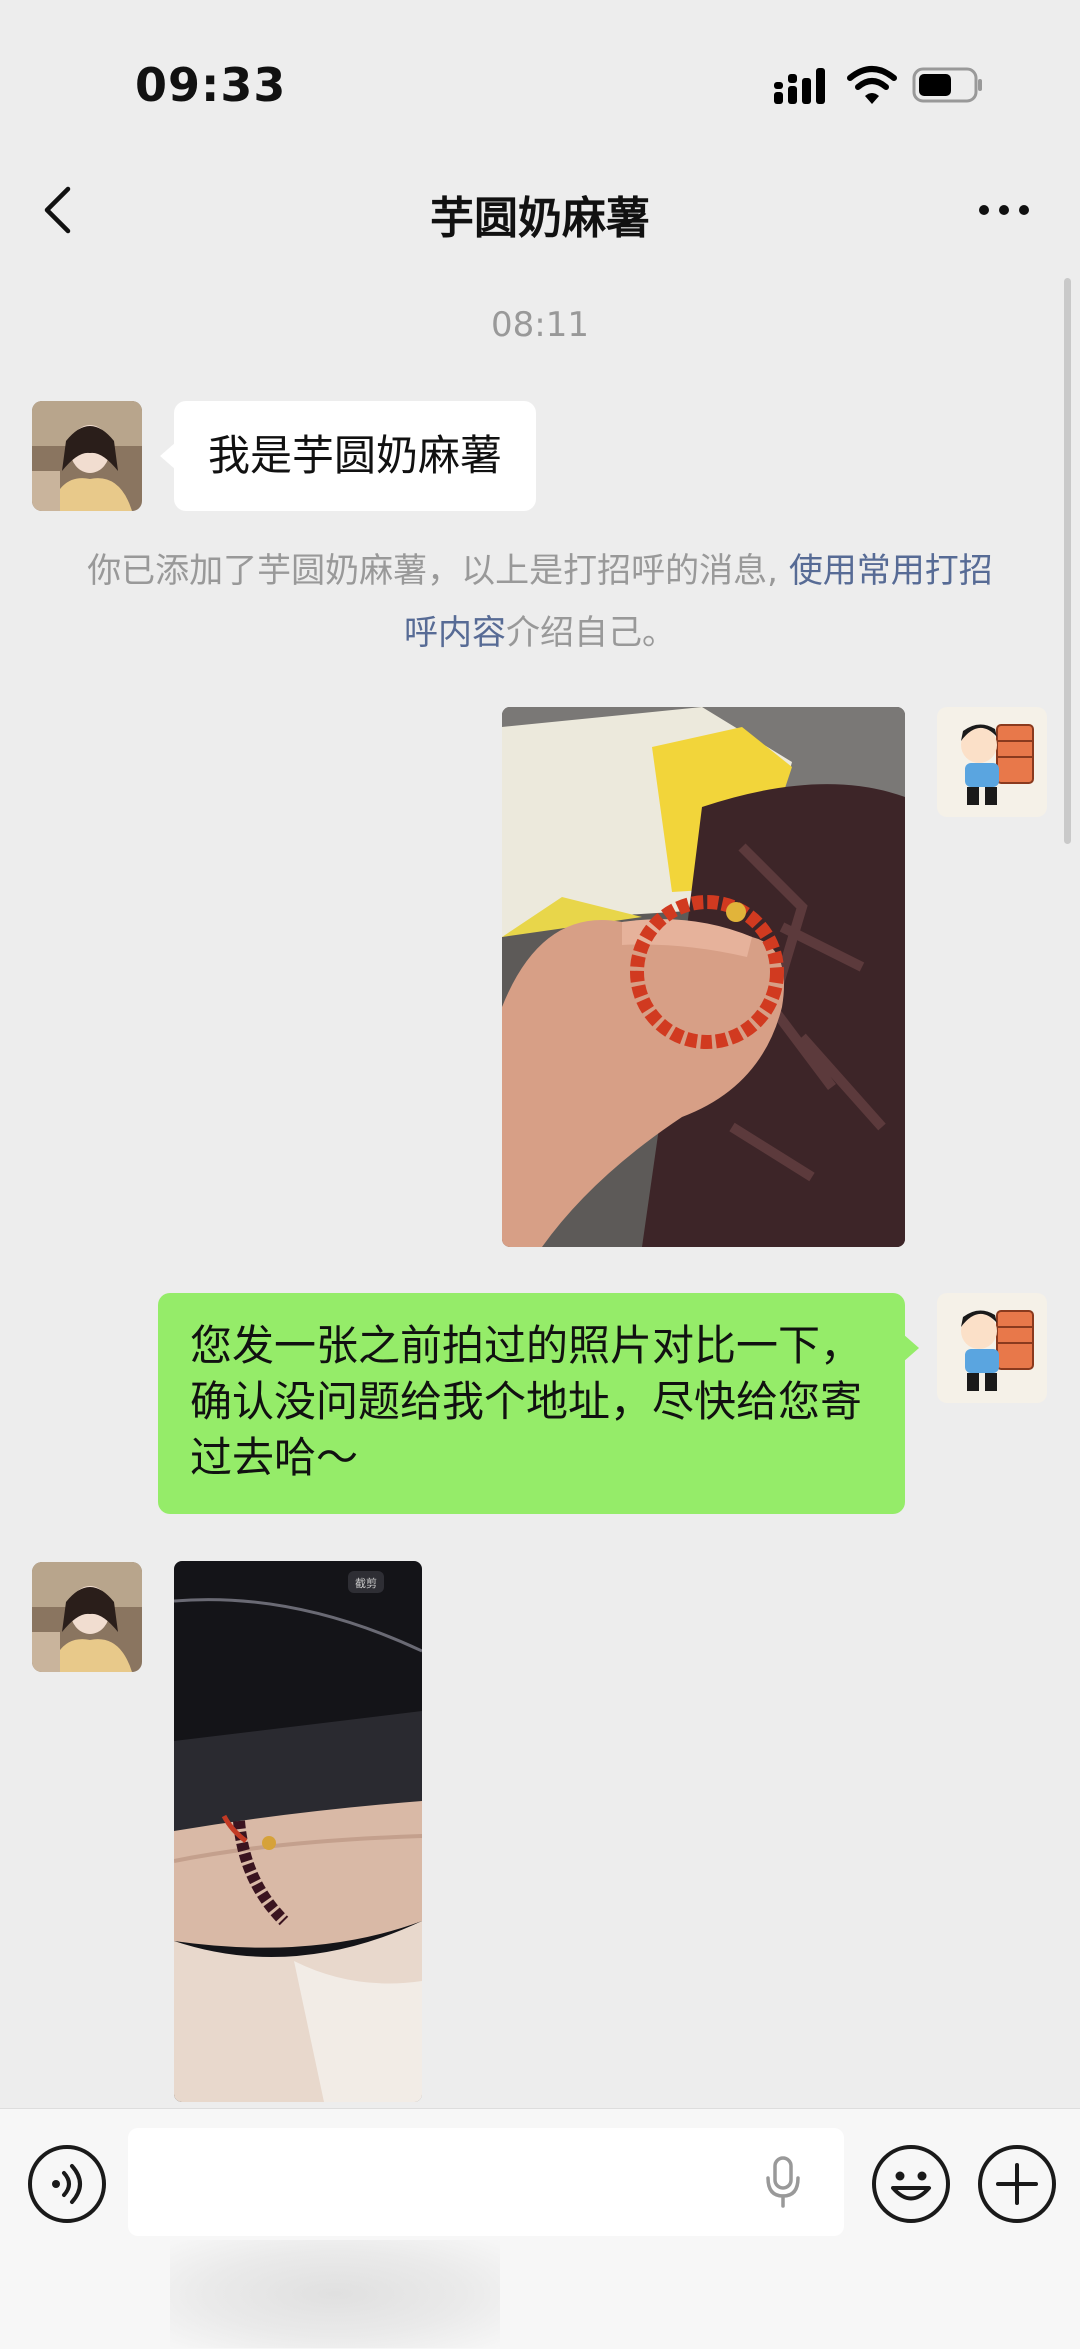 The height and width of the screenshot is (2349, 1080). Describe the element at coordinates (1004, 210) in the screenshot. I see `more-icon` at that location.